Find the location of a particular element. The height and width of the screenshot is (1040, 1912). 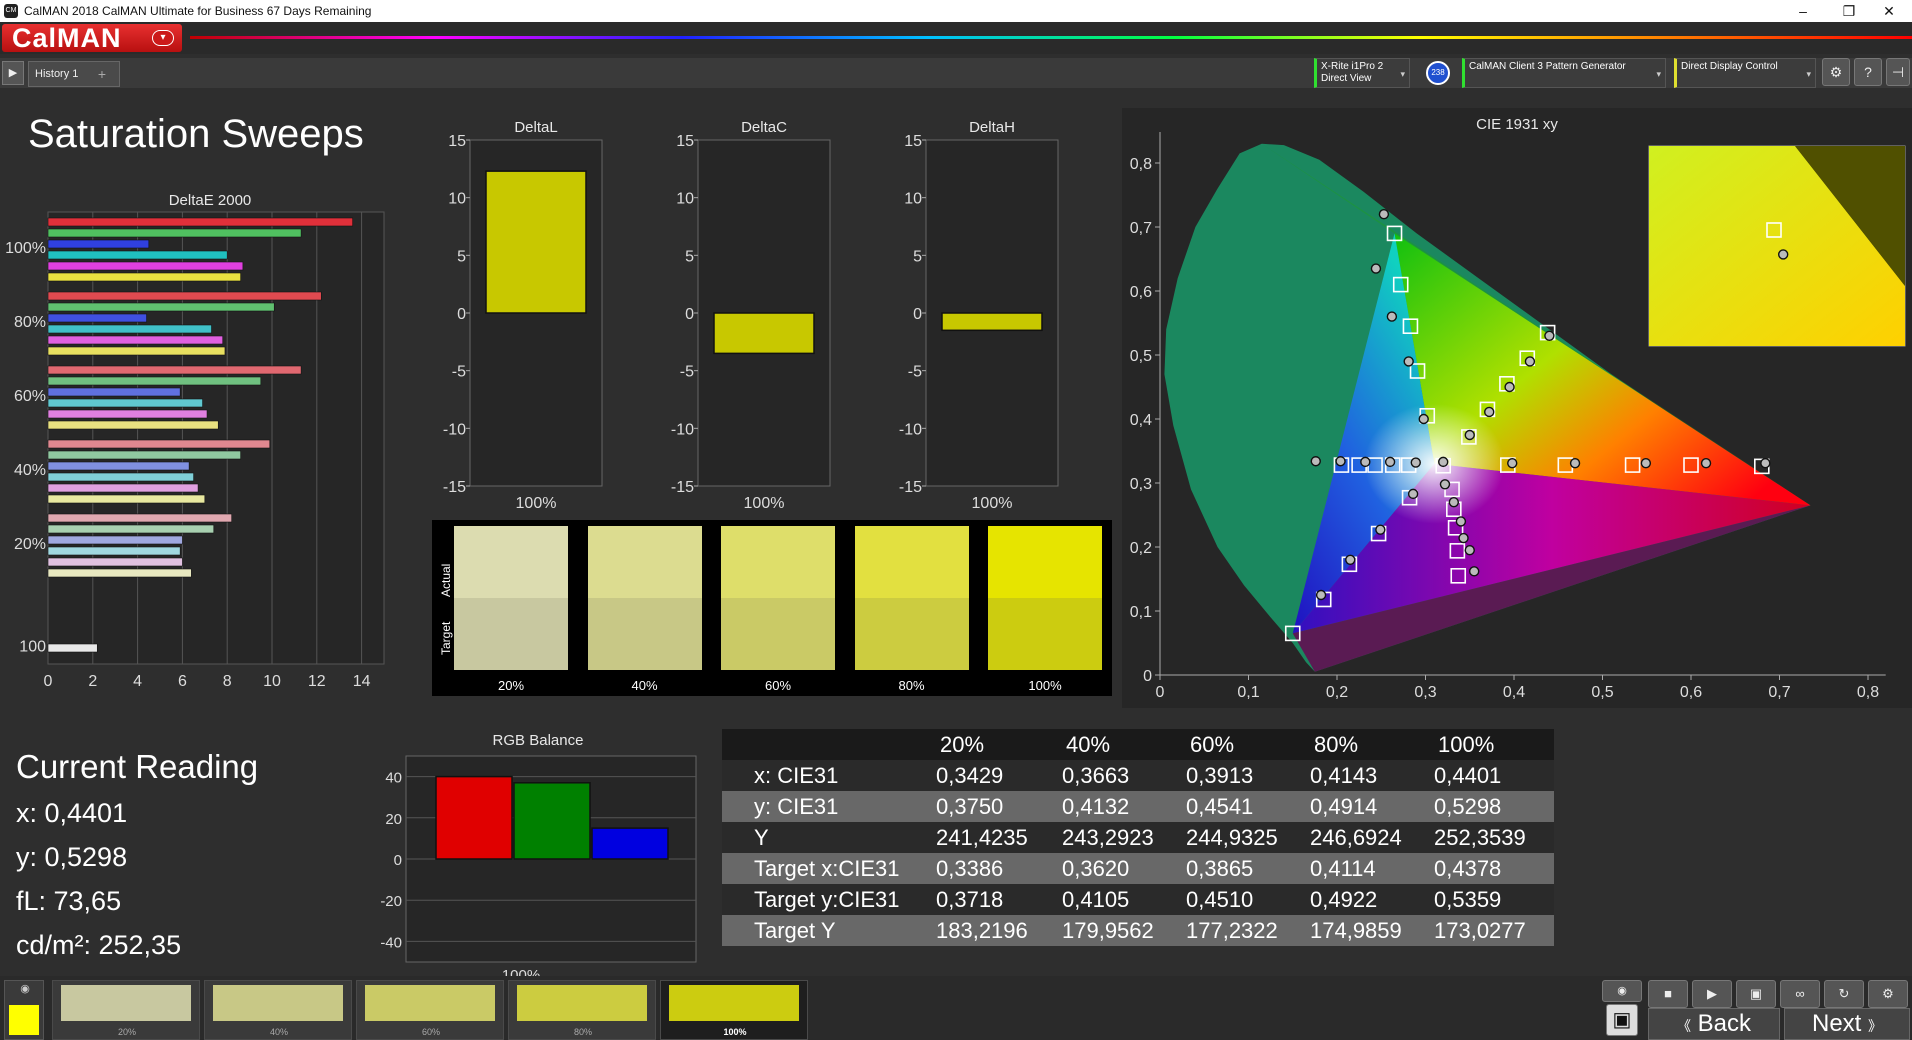

table-cell: 0,4114 is located at coordinates (1343, 868).